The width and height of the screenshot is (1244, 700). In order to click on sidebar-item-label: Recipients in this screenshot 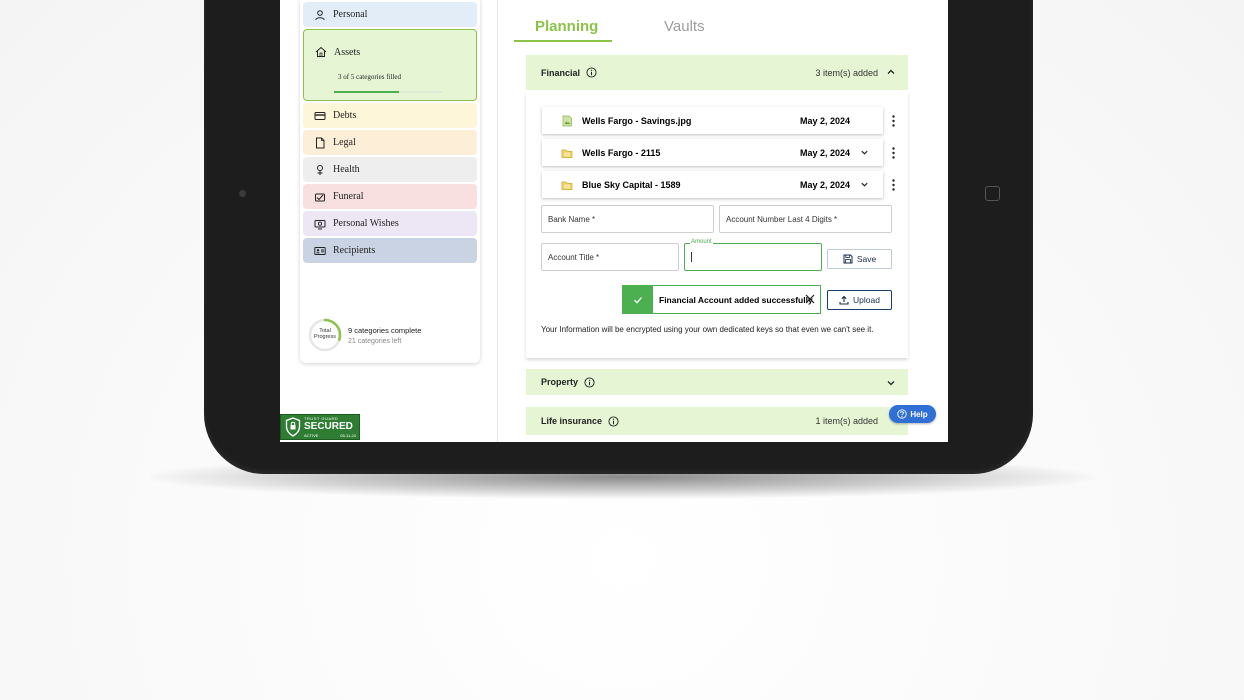, I will do `click(354, 250)`.